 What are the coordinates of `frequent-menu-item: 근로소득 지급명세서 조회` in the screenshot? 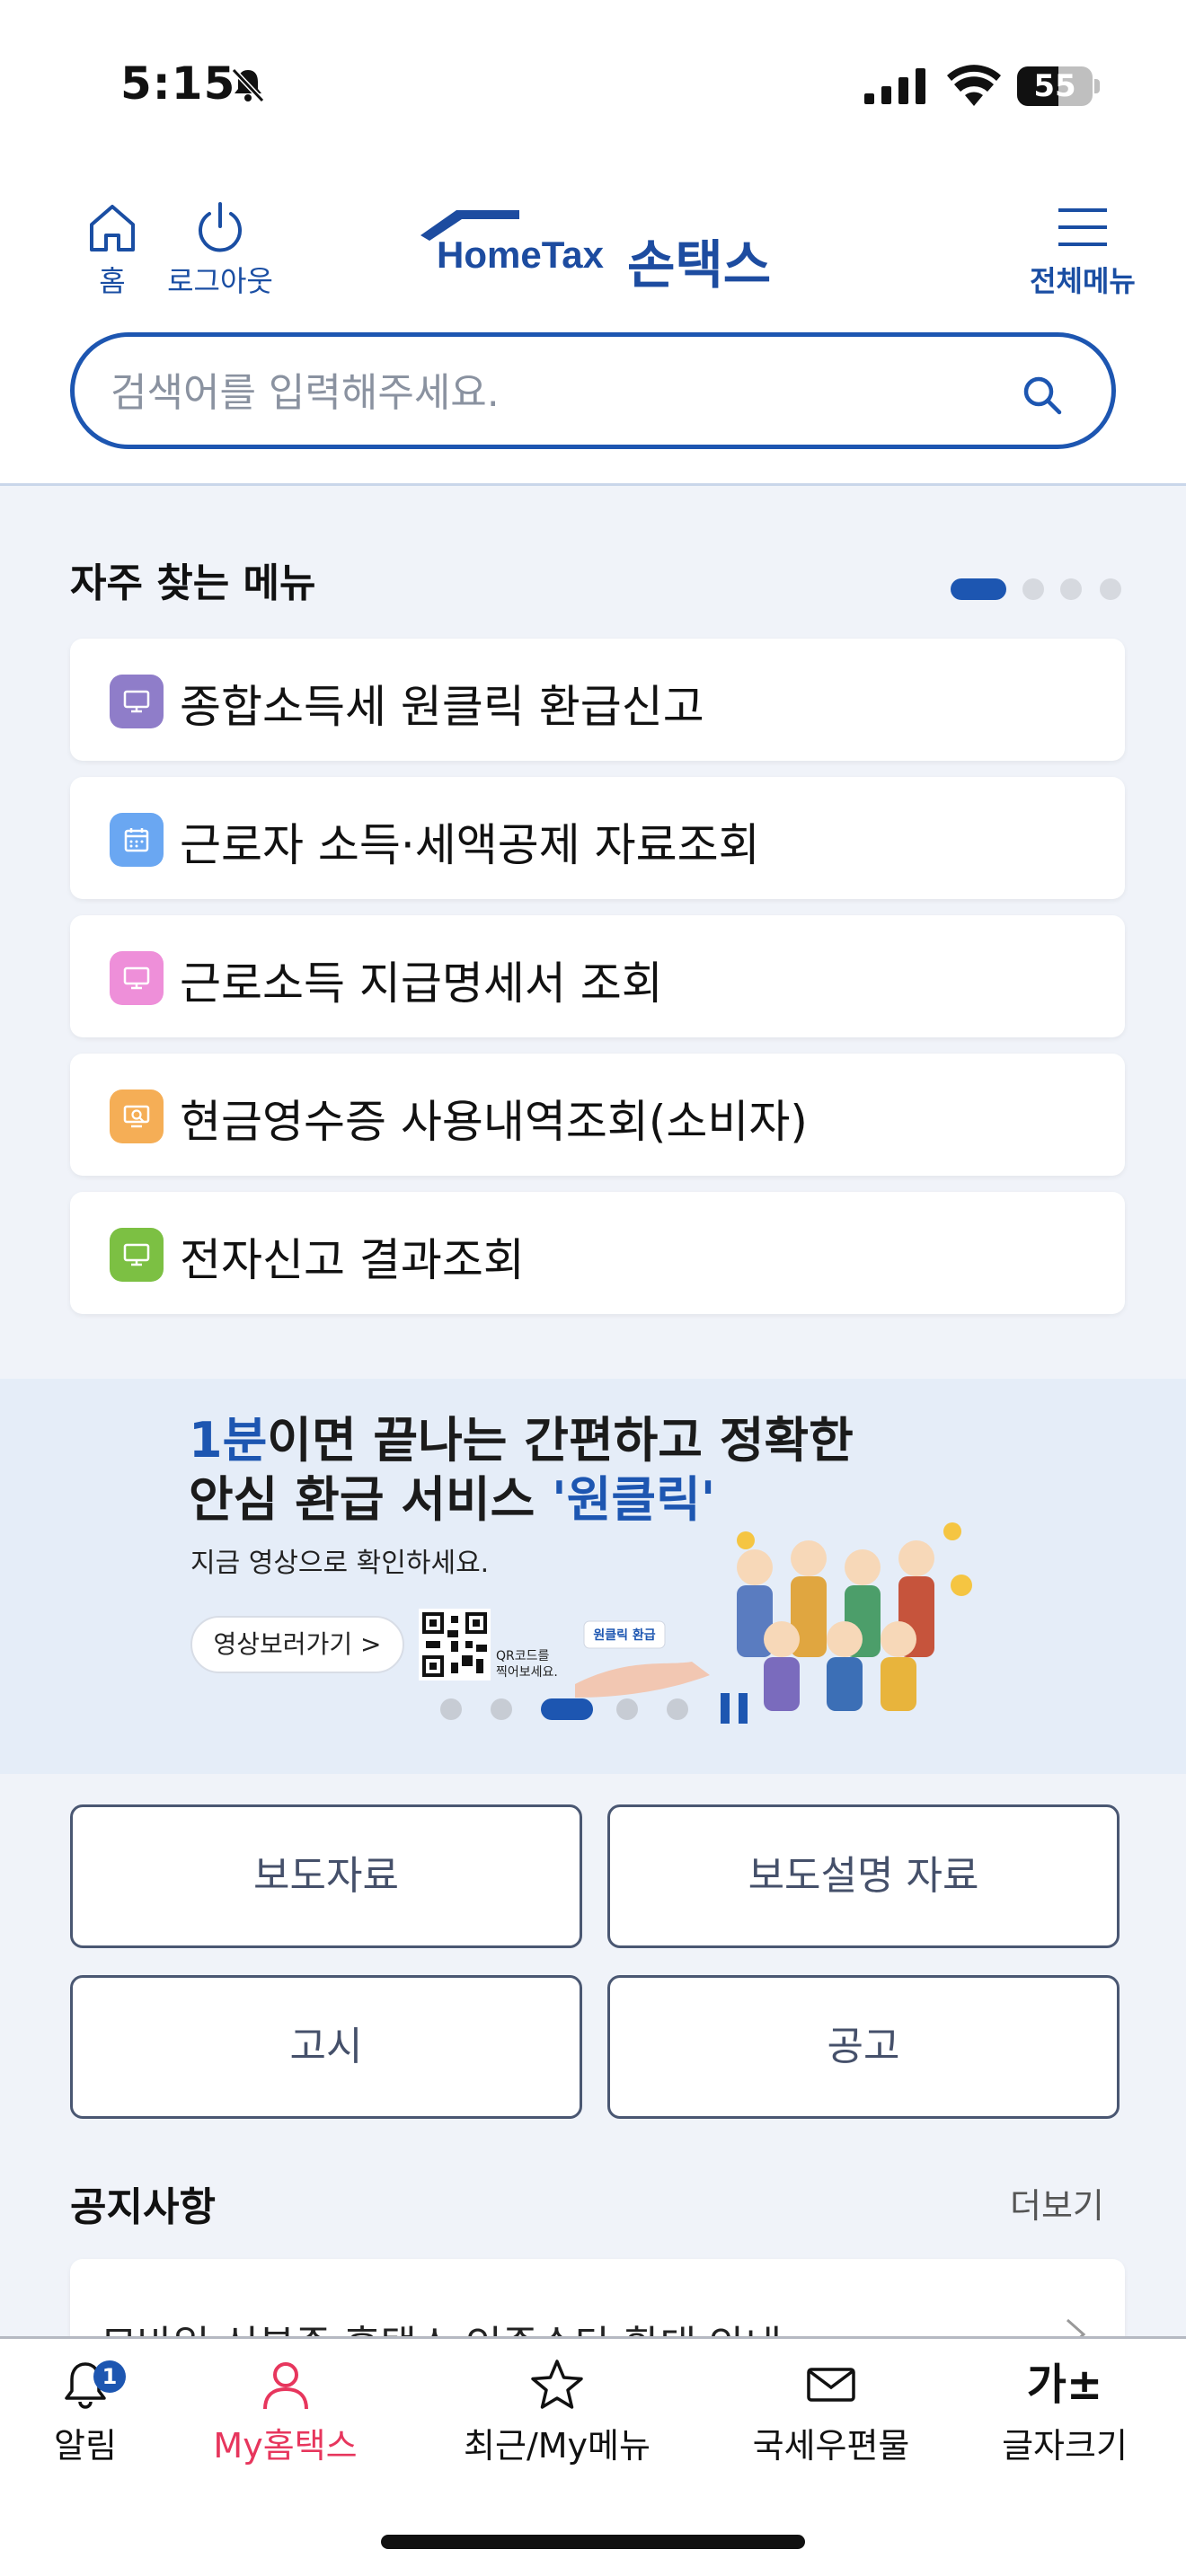 It's located at (597, 976).